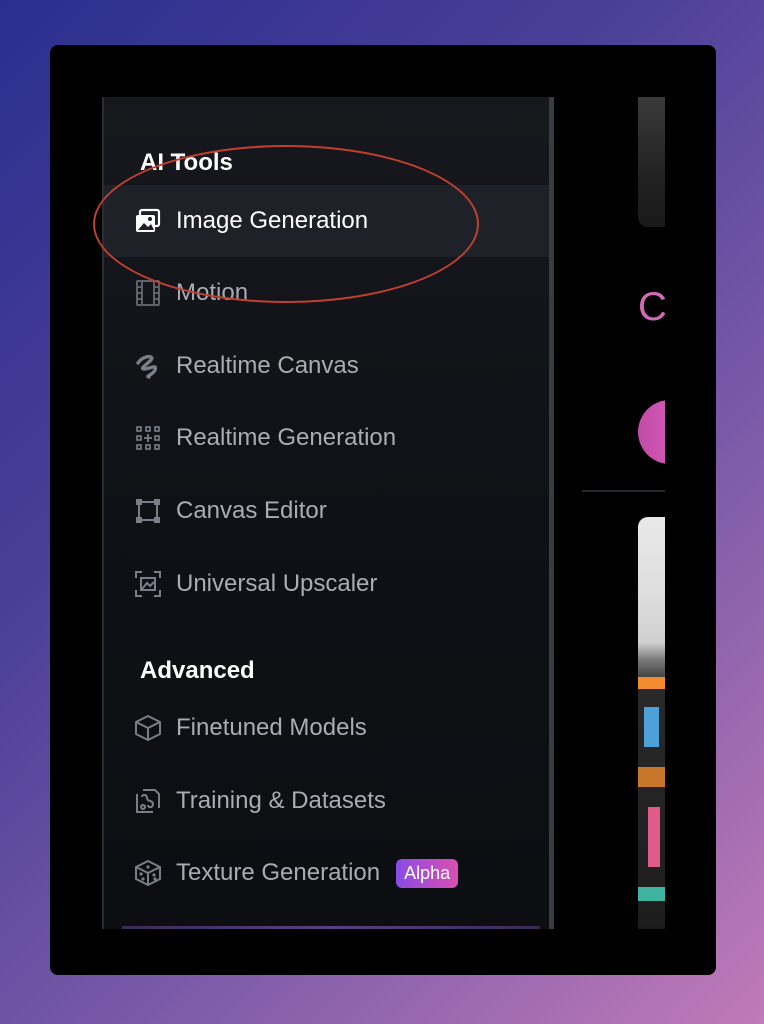  I want to click on sidebar-item-realtime-generation: Realtime Generation, so click(326, 438).